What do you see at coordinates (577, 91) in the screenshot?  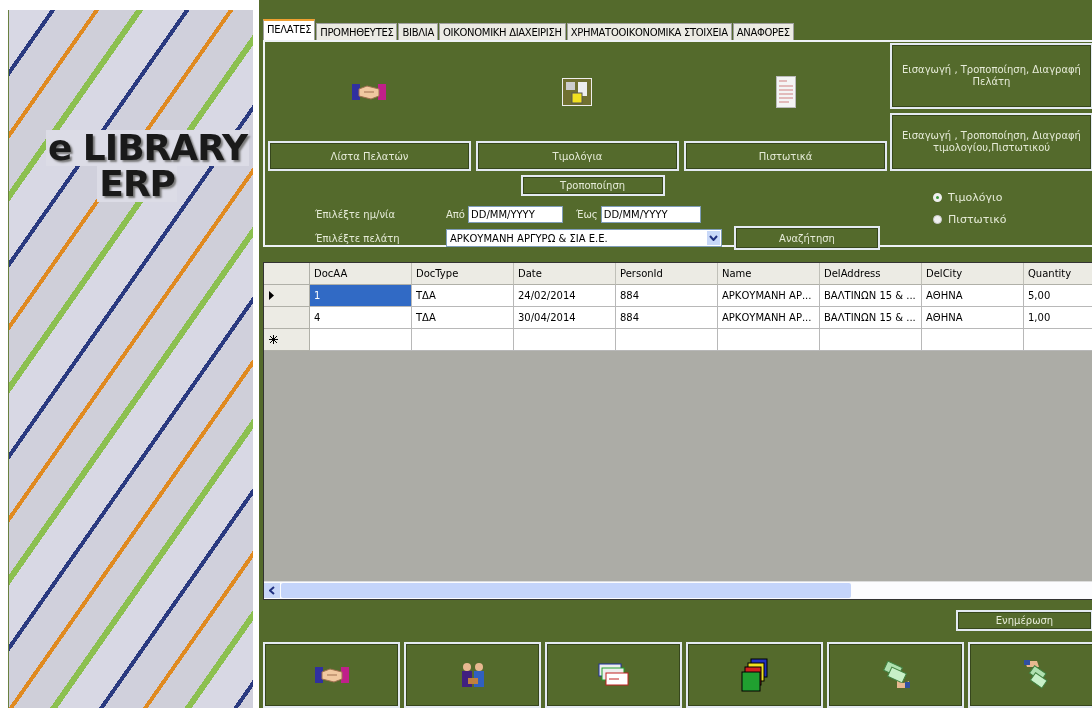 I see `ledger-icon` at bounding box center [577, 91].